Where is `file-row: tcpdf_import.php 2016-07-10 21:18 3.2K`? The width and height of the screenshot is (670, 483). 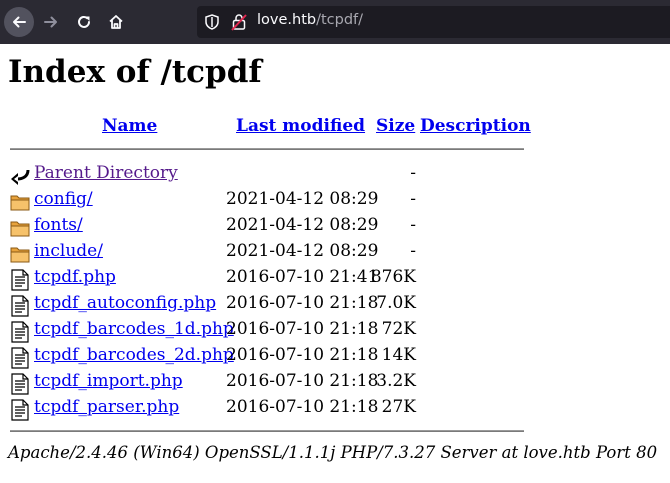 file-row: tcpdf_import.php 2016-07-10 21:18 3.2K is located at coordinates (335, 383).